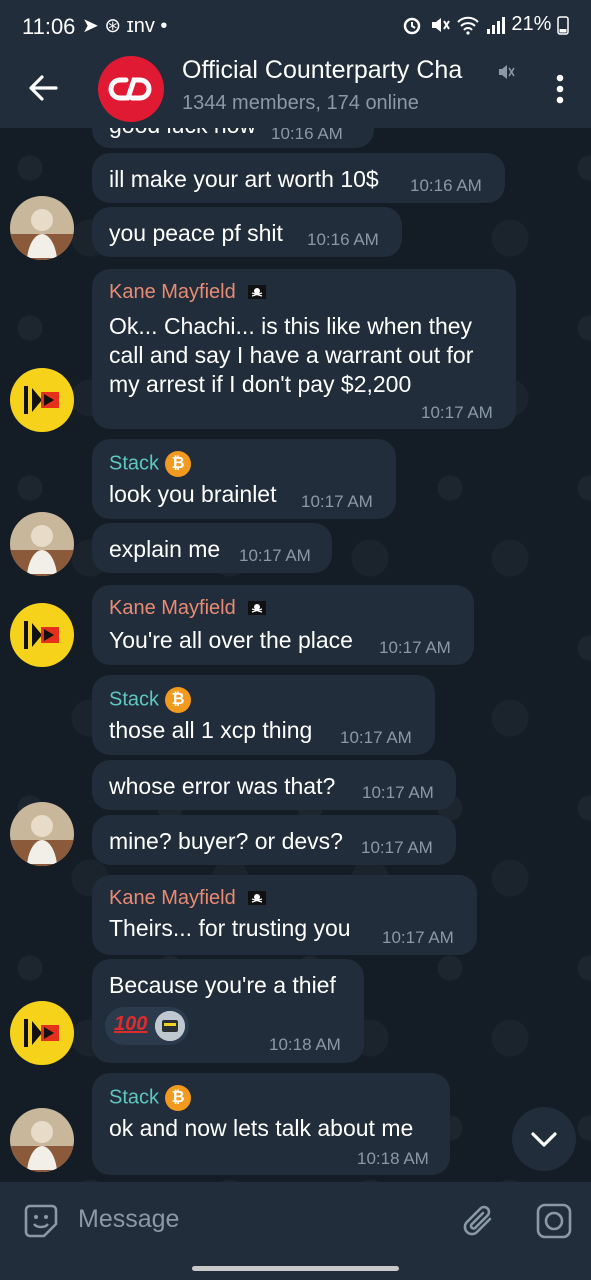 The width and height of the screenshot is (591, 1280). What do you see at coordinates (291, 355) in the screenshot?
I see `message-text: call and say I have a warrant out for` at bounding box center [291, 355].